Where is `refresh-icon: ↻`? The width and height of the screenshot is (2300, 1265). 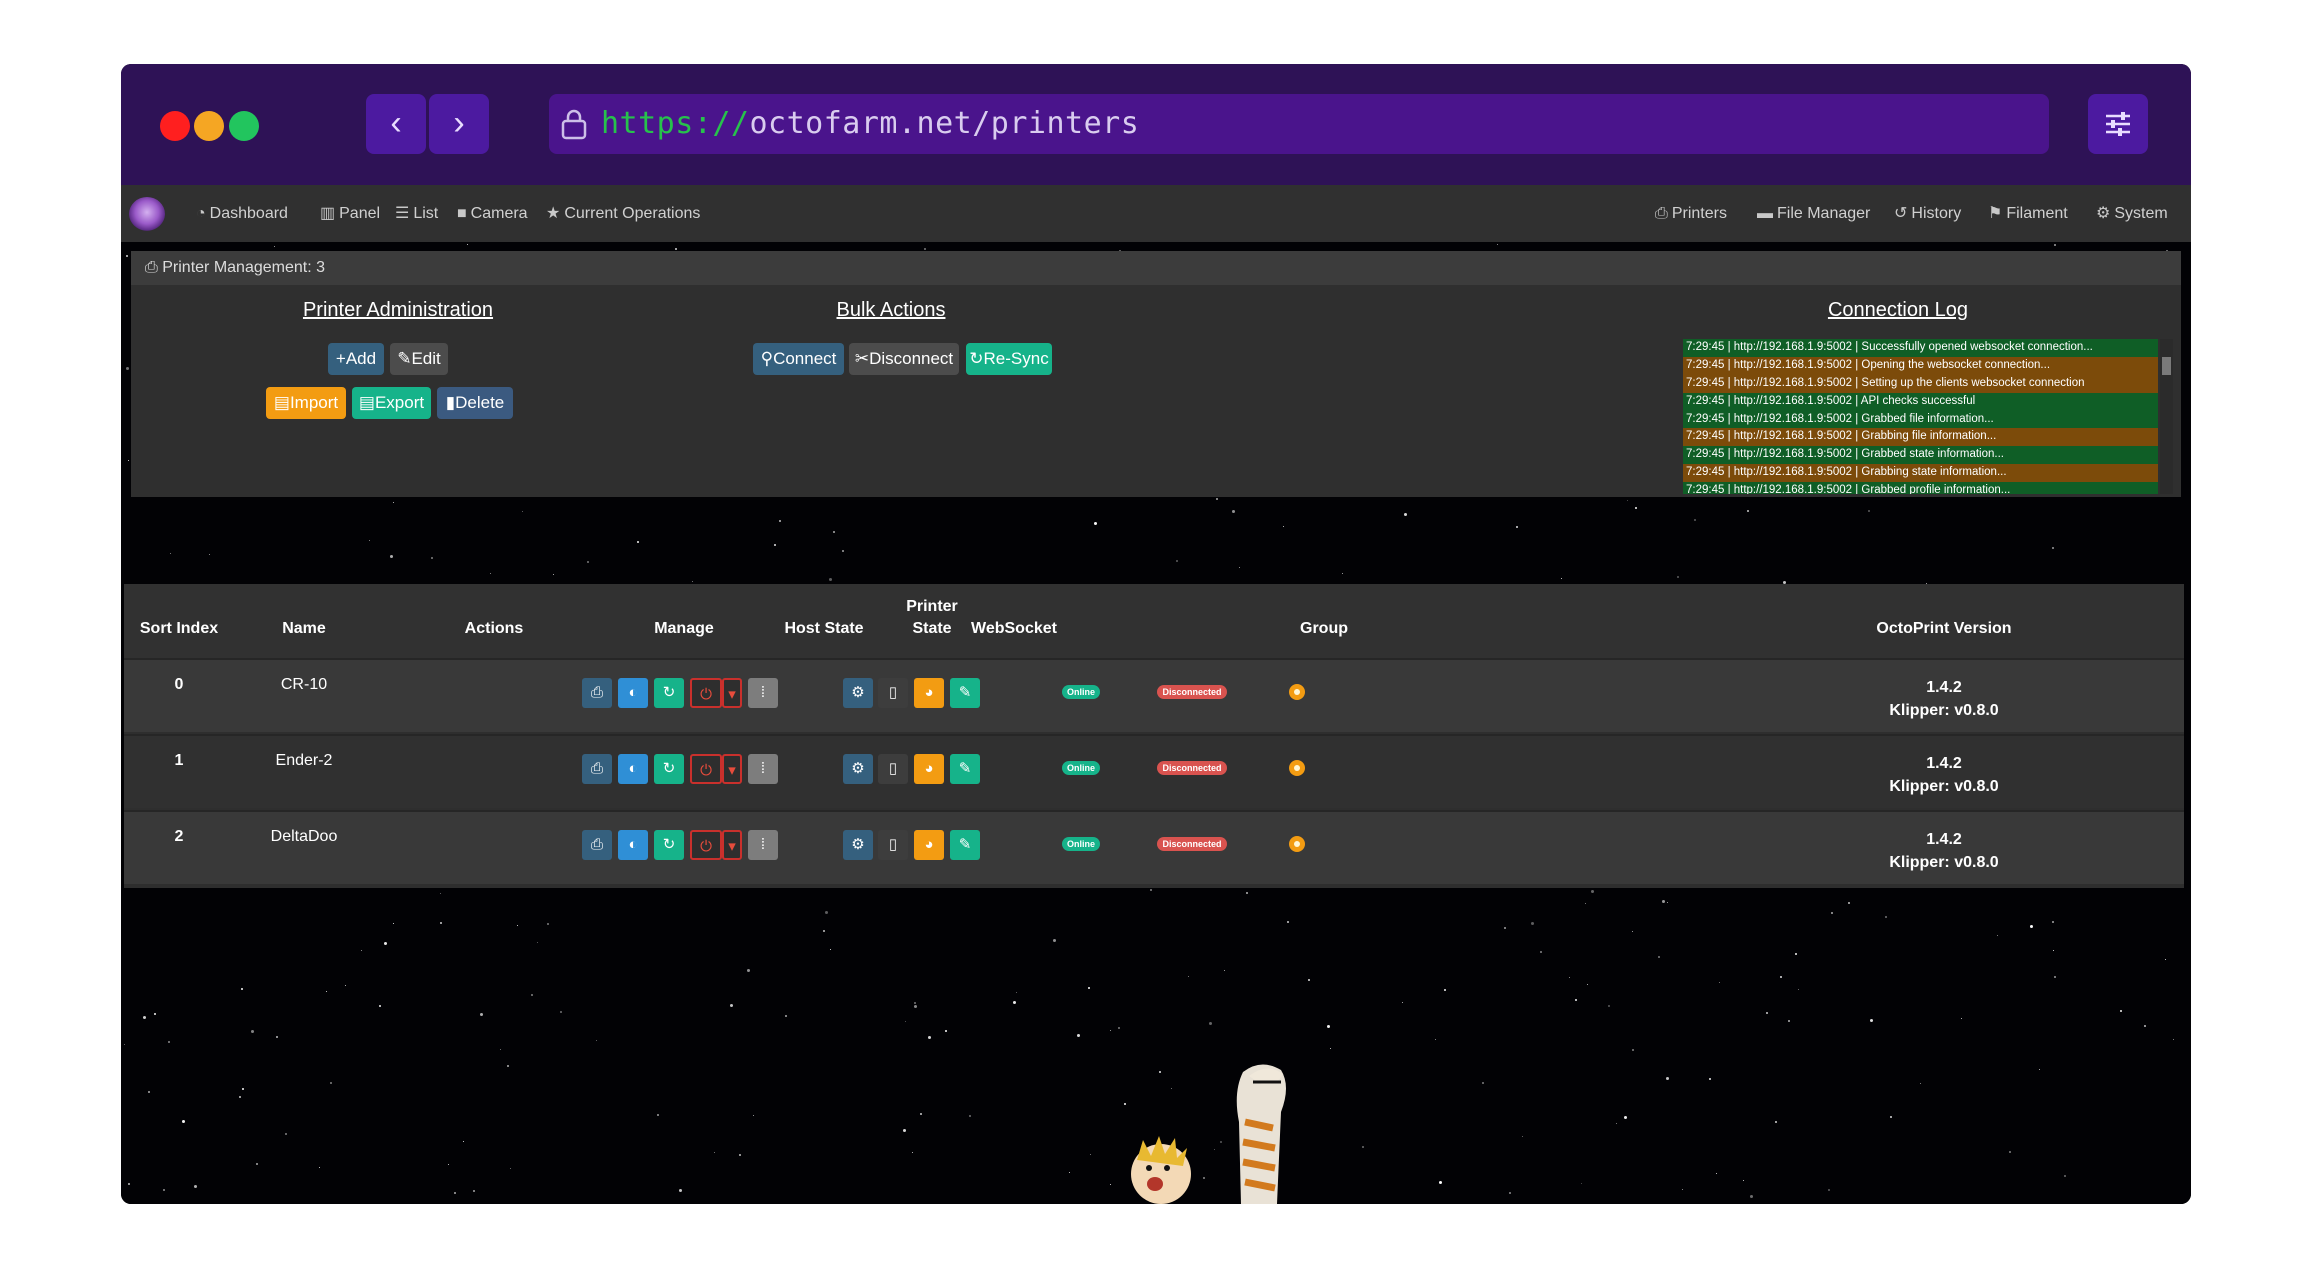
refresh-icon: ↻ is located at coordinates (669, 692).